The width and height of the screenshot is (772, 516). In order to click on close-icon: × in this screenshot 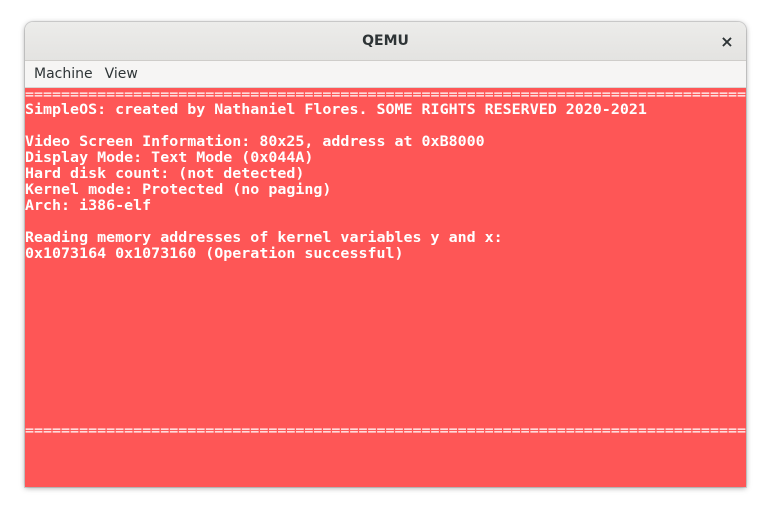, I will do `click(727, 41)`.